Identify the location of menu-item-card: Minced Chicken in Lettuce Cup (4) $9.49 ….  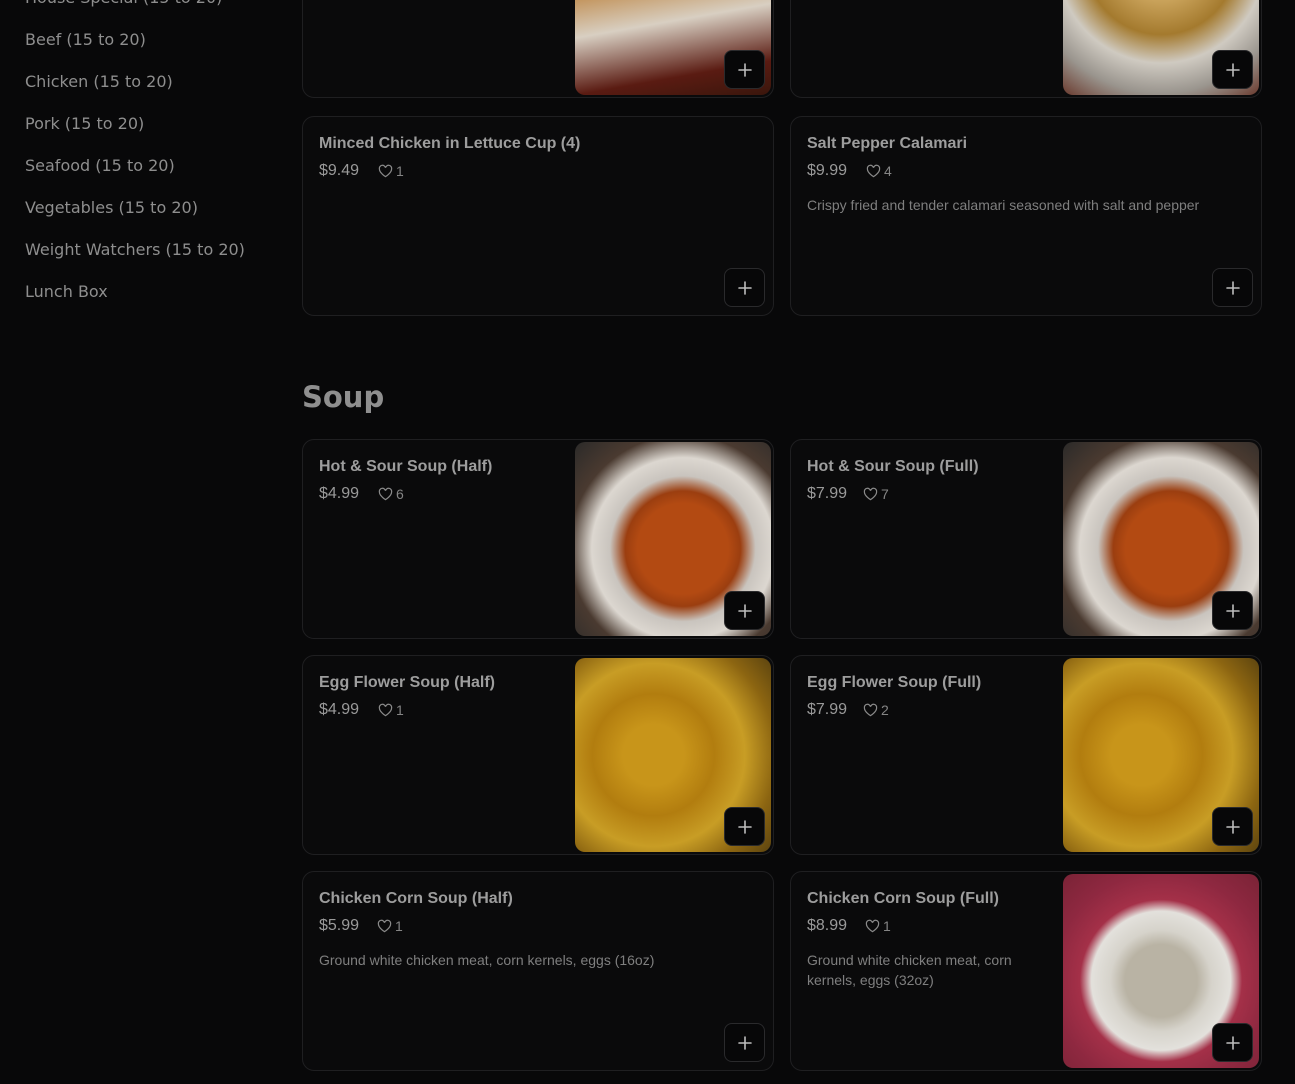
(538, 216).